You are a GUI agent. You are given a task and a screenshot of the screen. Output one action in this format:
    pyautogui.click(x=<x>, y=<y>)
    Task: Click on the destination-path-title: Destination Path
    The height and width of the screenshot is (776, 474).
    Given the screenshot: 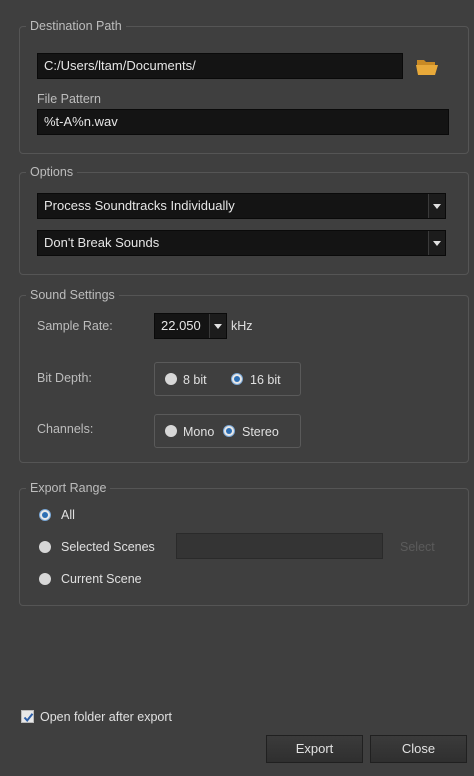 What is the action you would take?
    pyautogui.click(x=76, y=26)
    